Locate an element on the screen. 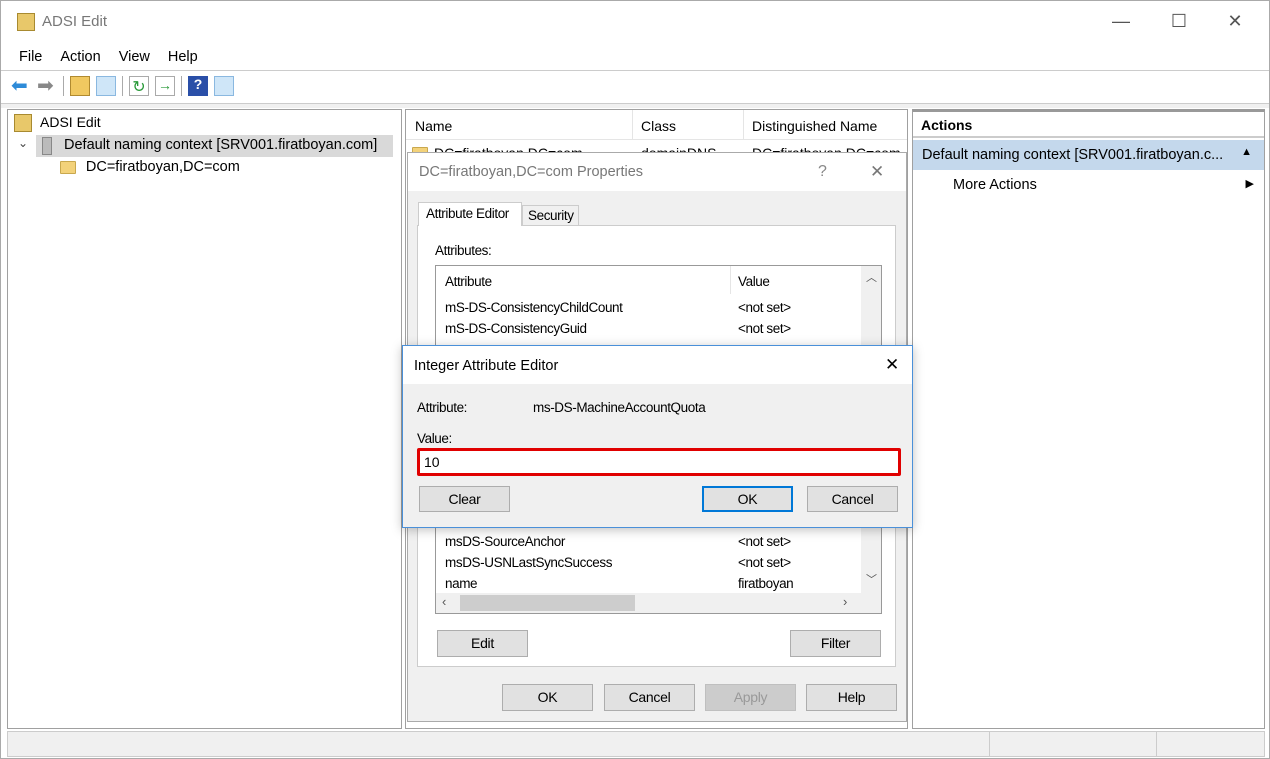 This screenshot has height=759, width=1270. attribute-label: Attribute: is located at coordinates (442, 407).